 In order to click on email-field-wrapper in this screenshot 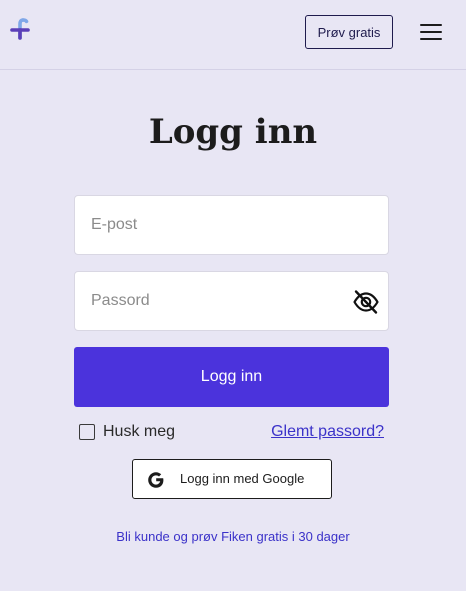, I will do `click(231, 225)`.